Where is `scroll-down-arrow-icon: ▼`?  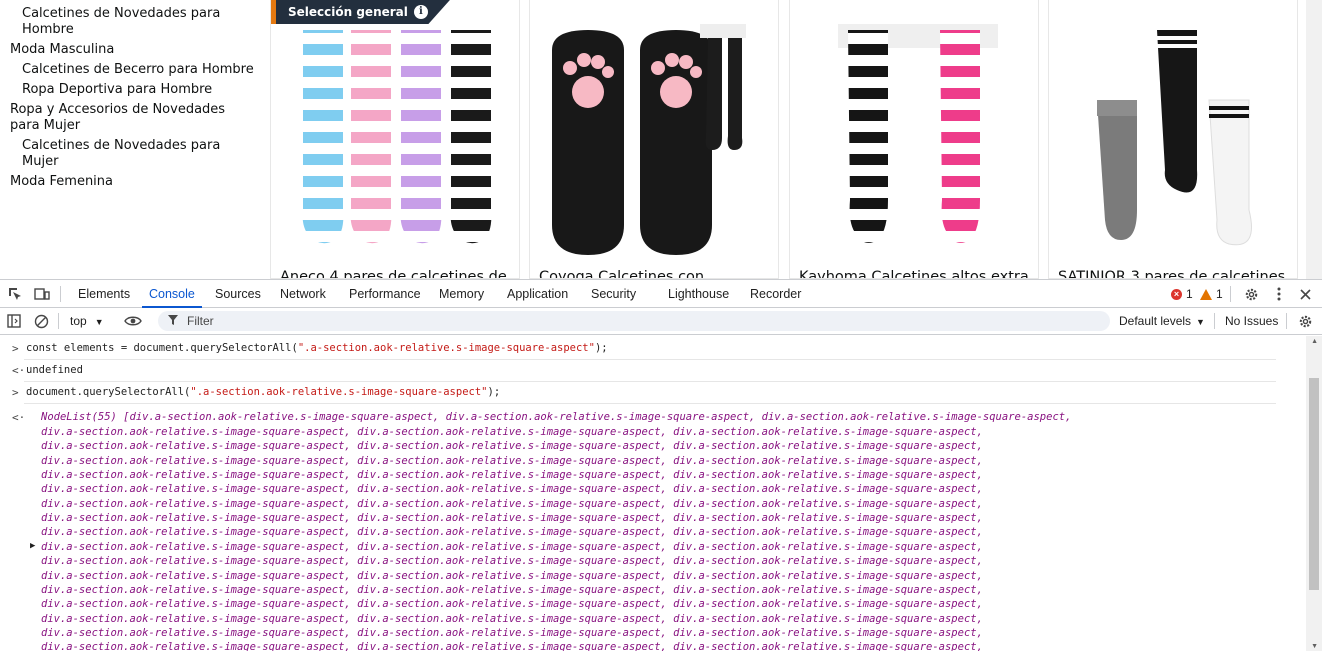
scroll-down-arrow-icon: ▼ is located at coordinates (1314, 646).